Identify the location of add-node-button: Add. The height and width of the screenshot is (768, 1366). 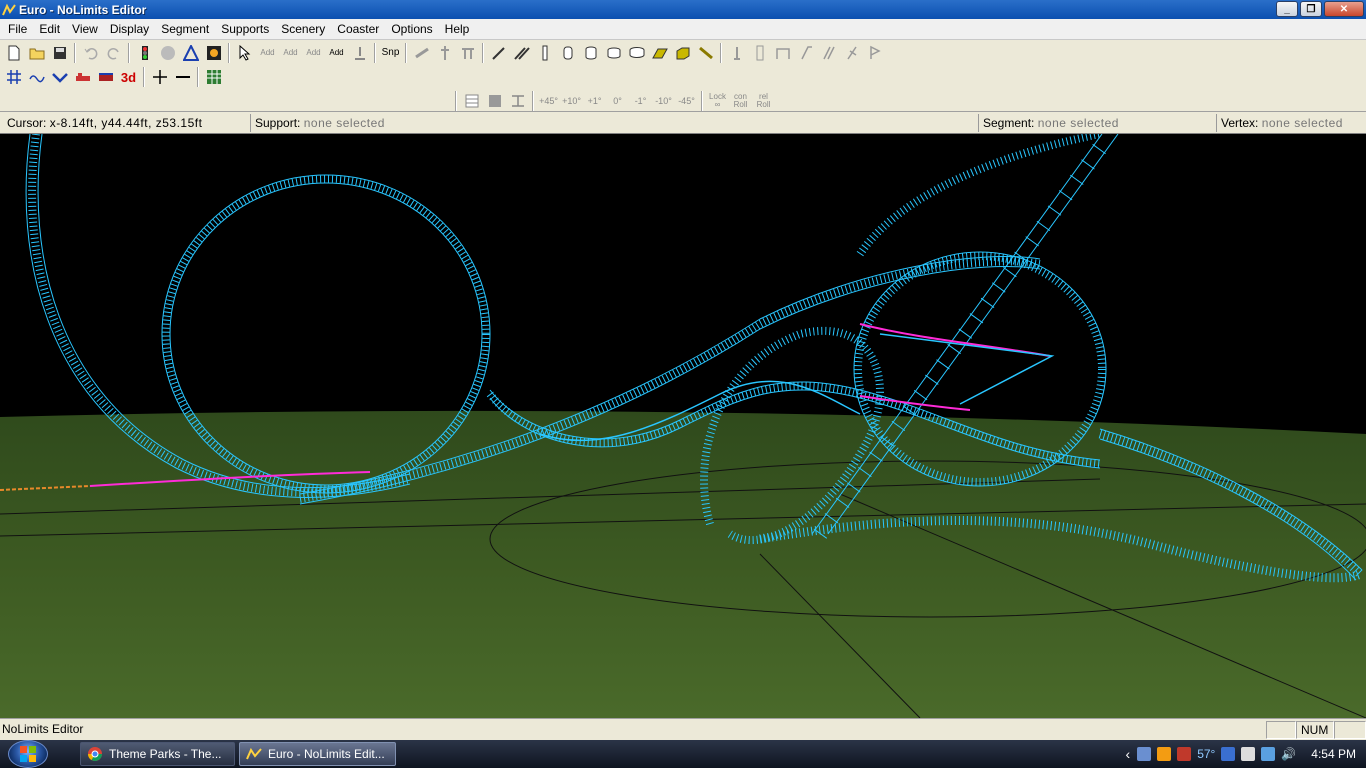
(336, 53).